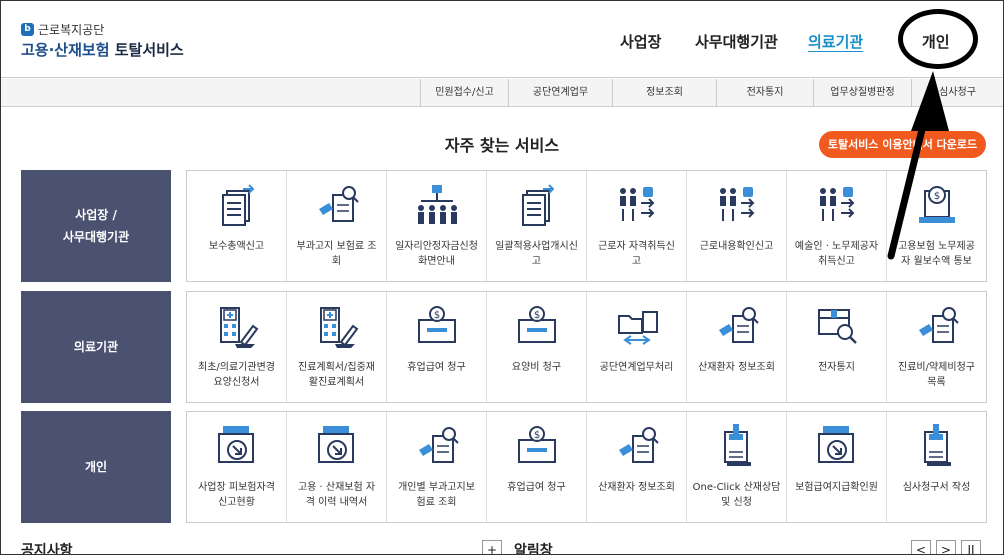 The width and height of the screenshot is (1004, 555). What do you see at coordinates (946, 547) in the screenshot?
I see `alarm-next-button: >` at bounding box center [946, 547].